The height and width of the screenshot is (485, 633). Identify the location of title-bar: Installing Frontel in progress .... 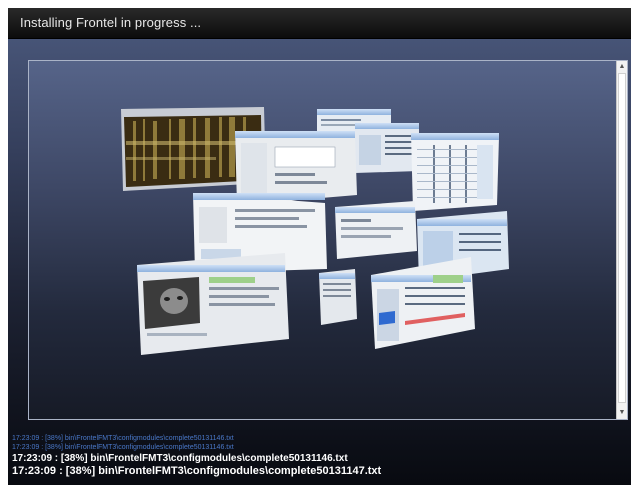
(319, 23).